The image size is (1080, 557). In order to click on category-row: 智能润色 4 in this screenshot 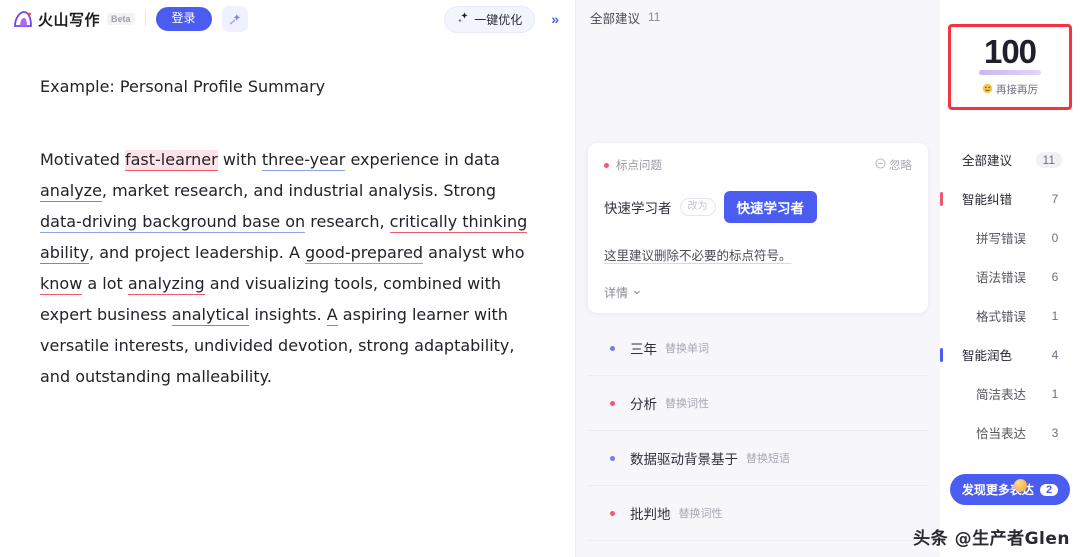, I will do `click(1010, 354)`.